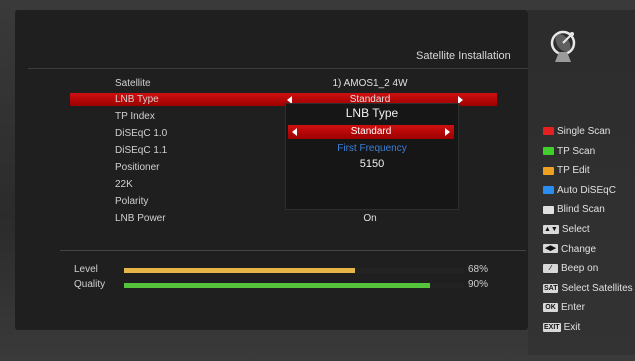 Image resolution: width=635 pixels, height=361 pixels. I want to click on legend-label: Enter, so click(573, 308).